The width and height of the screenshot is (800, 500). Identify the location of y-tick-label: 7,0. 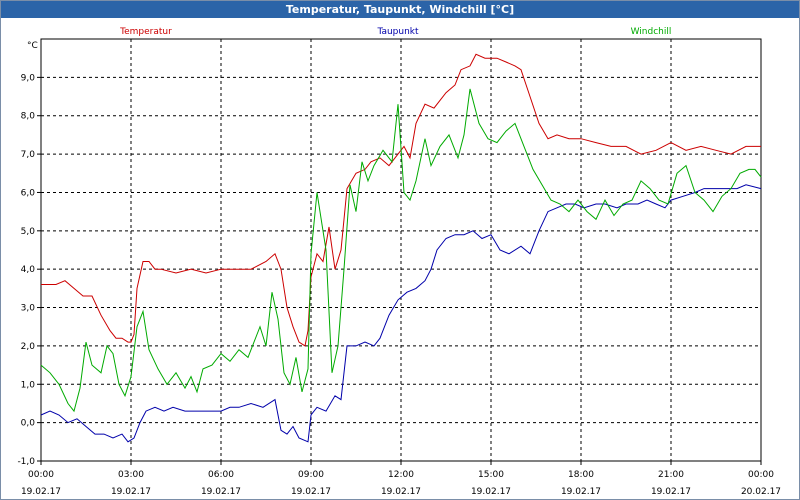
(28, 155).